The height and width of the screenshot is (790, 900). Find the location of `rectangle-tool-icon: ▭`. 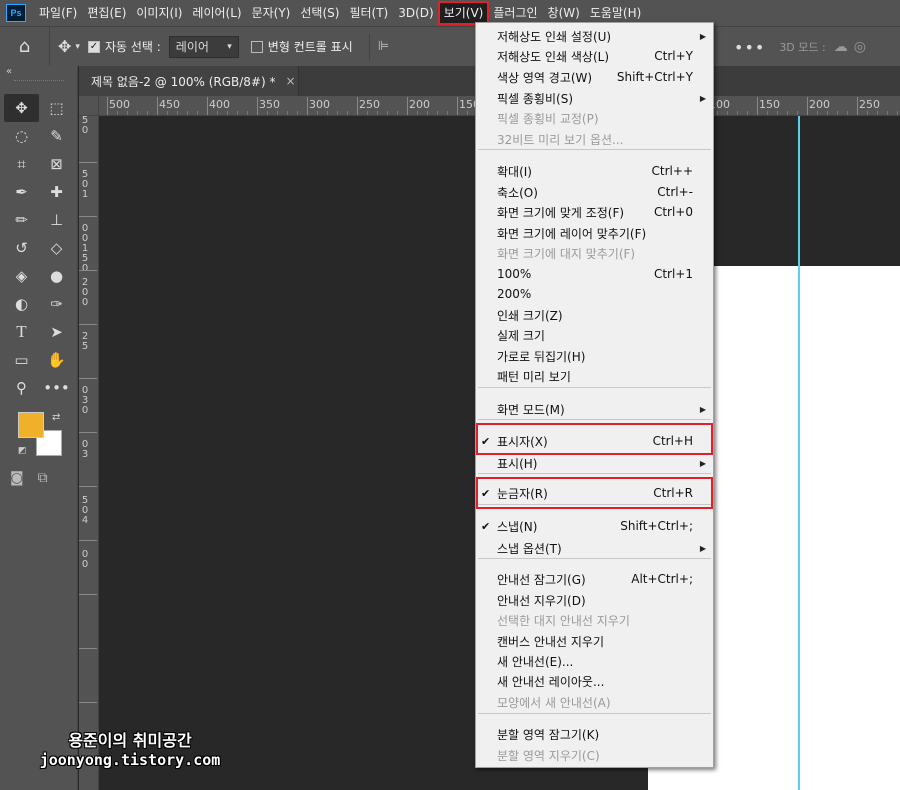

rectangle-tool-icon: ▭ is located at coordinates (21, 360).